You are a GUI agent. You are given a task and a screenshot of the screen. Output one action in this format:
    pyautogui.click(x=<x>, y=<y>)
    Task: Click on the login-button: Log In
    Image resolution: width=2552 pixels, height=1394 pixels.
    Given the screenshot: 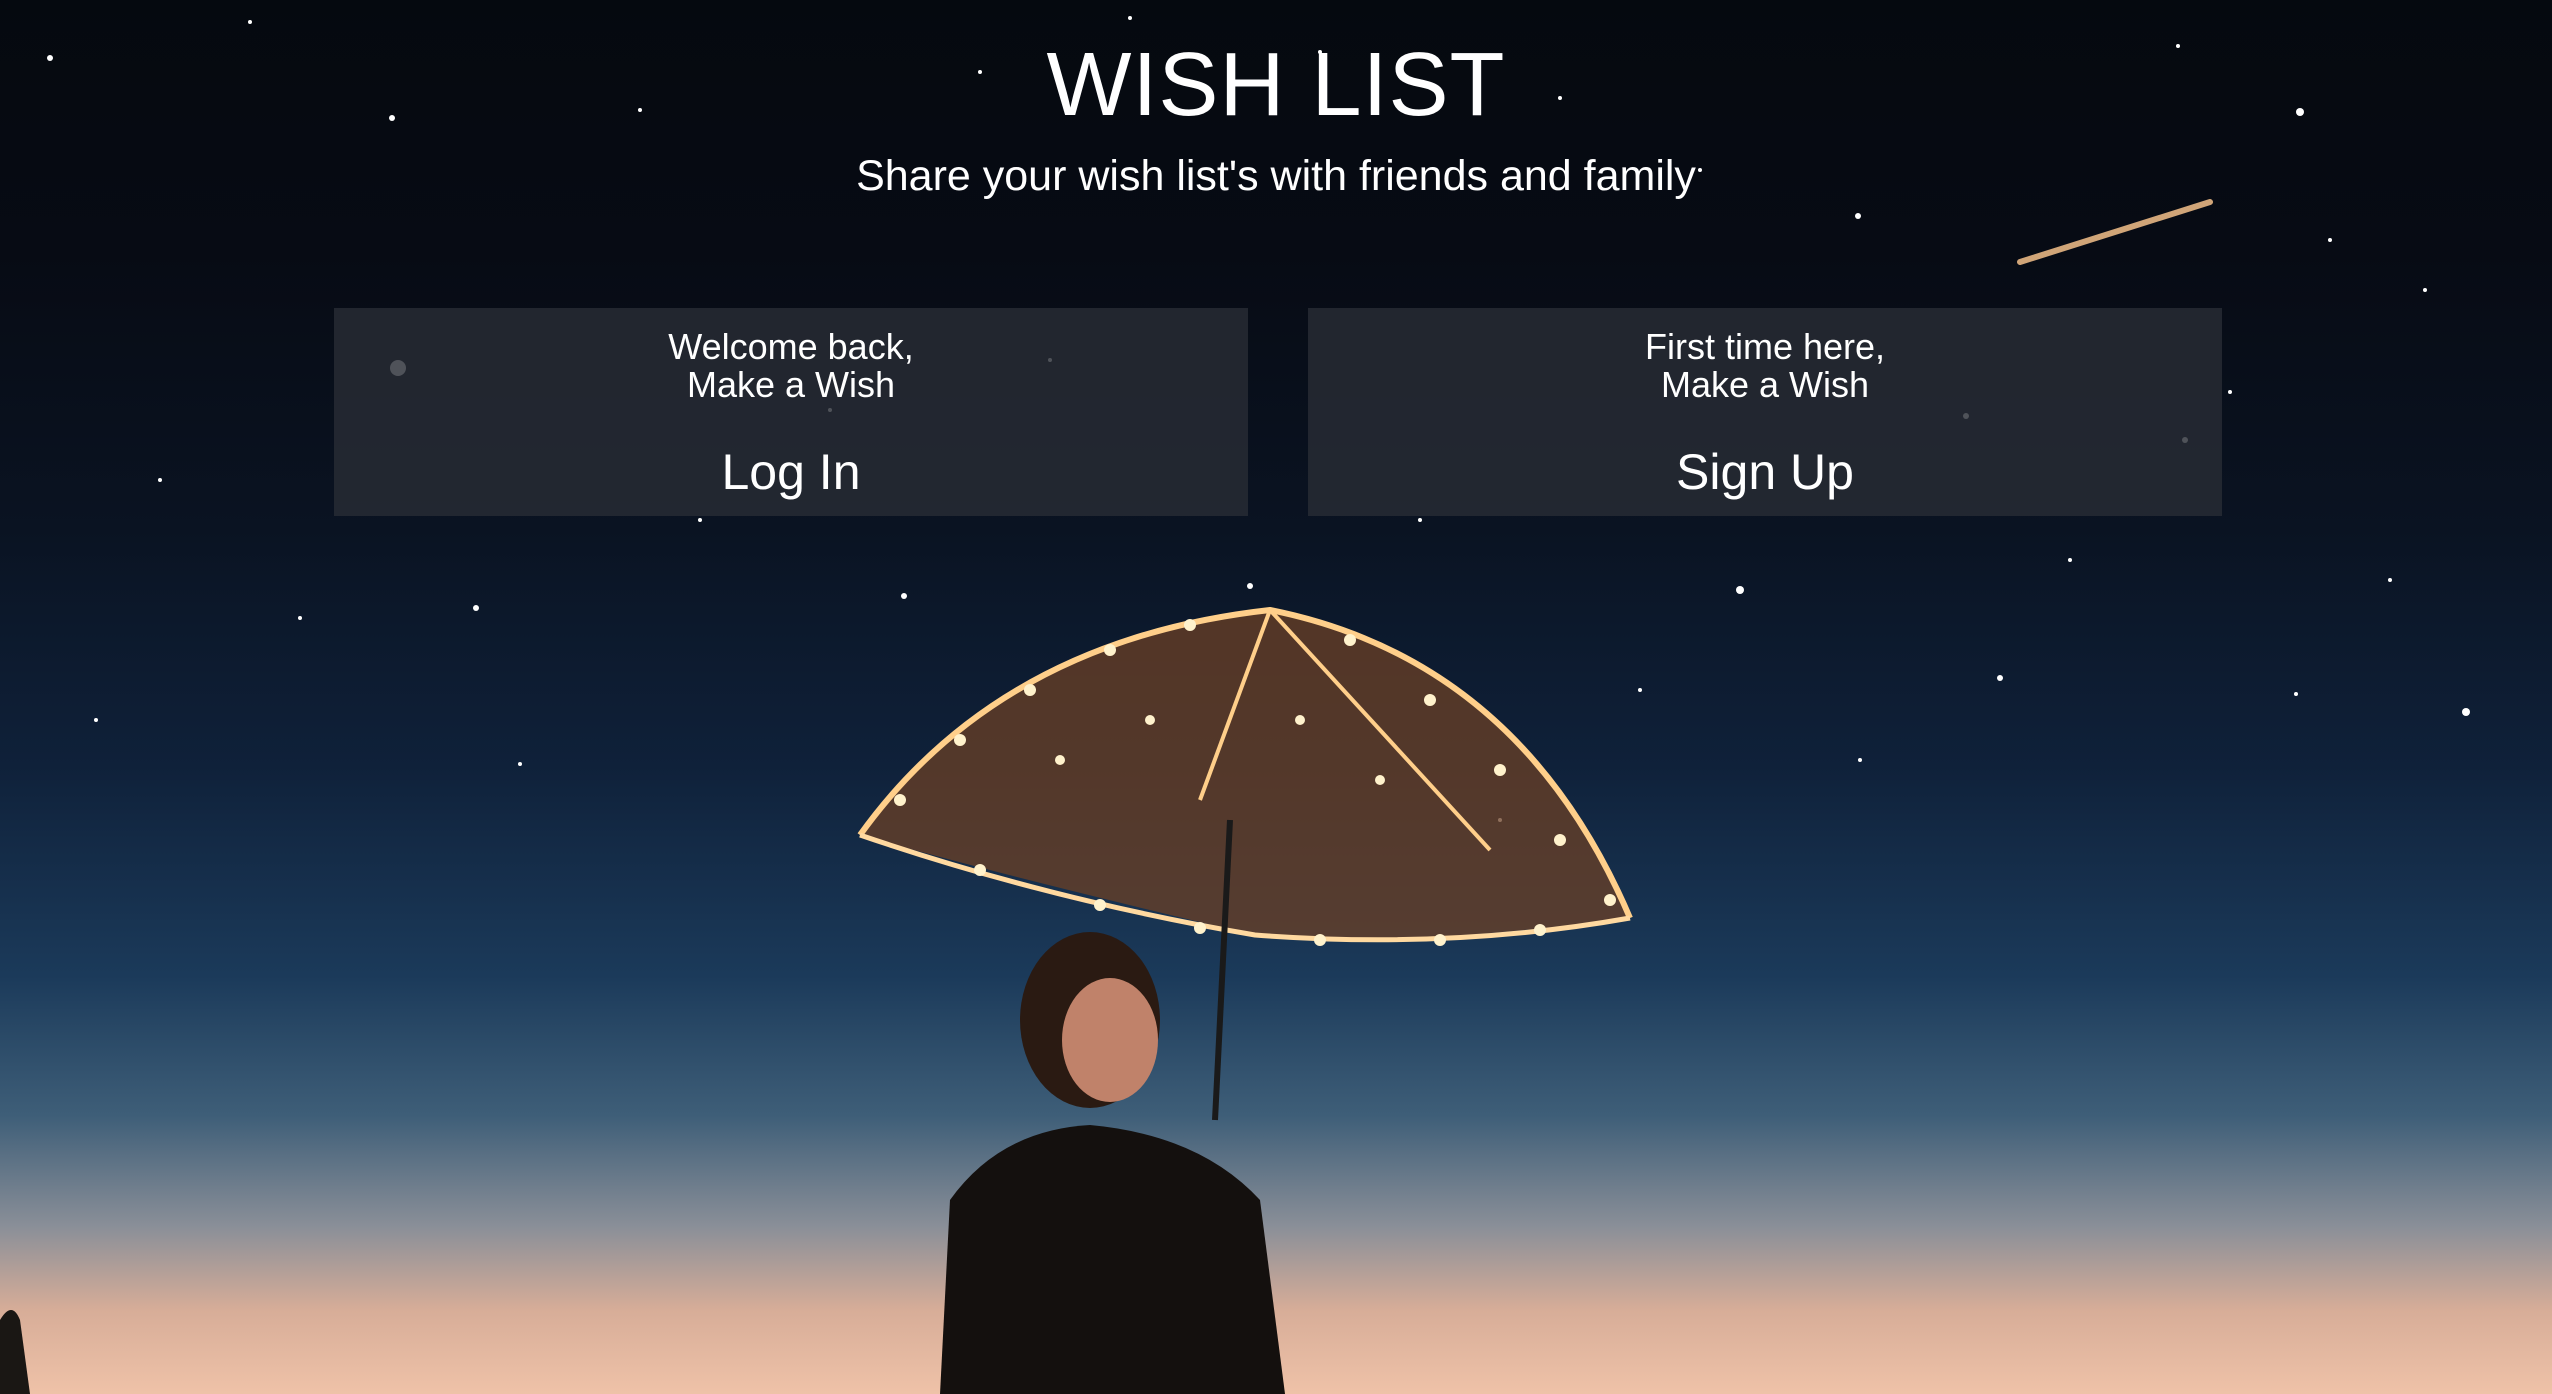 What is the action you would take?
    pyautogui.click(x=791, y=472)
    